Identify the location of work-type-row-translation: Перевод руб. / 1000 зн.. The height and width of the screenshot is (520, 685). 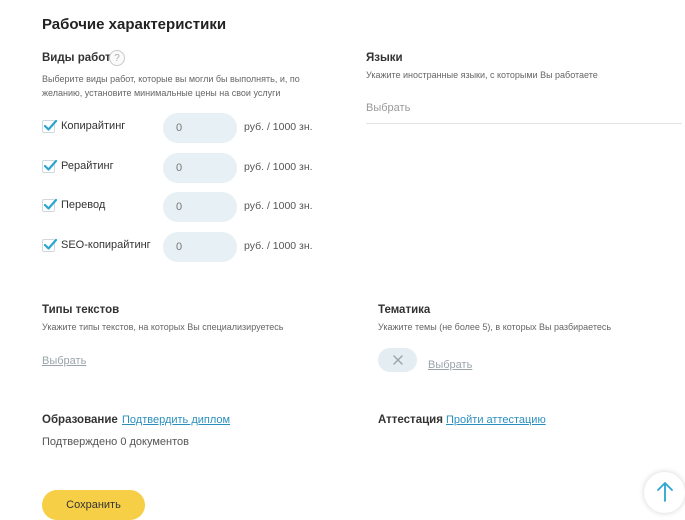
(192, 207).